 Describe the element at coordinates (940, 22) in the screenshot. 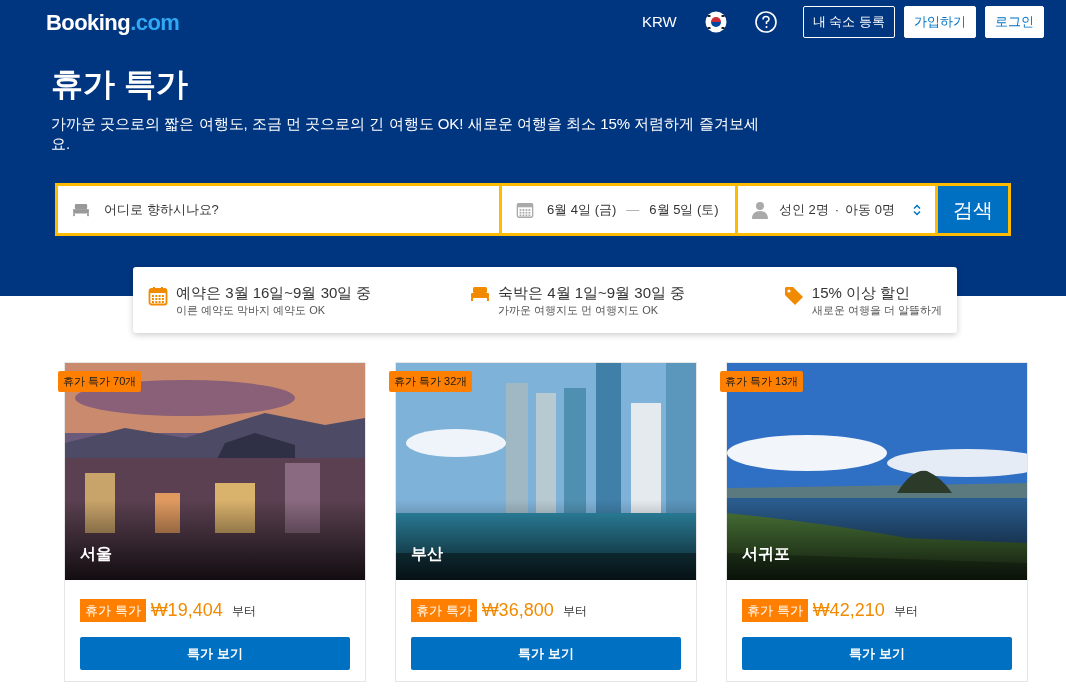

I see `register-button: 가입하기` at that location.